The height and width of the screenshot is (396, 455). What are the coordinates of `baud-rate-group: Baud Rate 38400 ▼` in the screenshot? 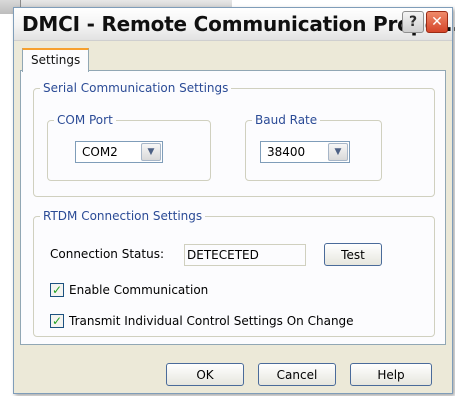 It's located at (313, 147).